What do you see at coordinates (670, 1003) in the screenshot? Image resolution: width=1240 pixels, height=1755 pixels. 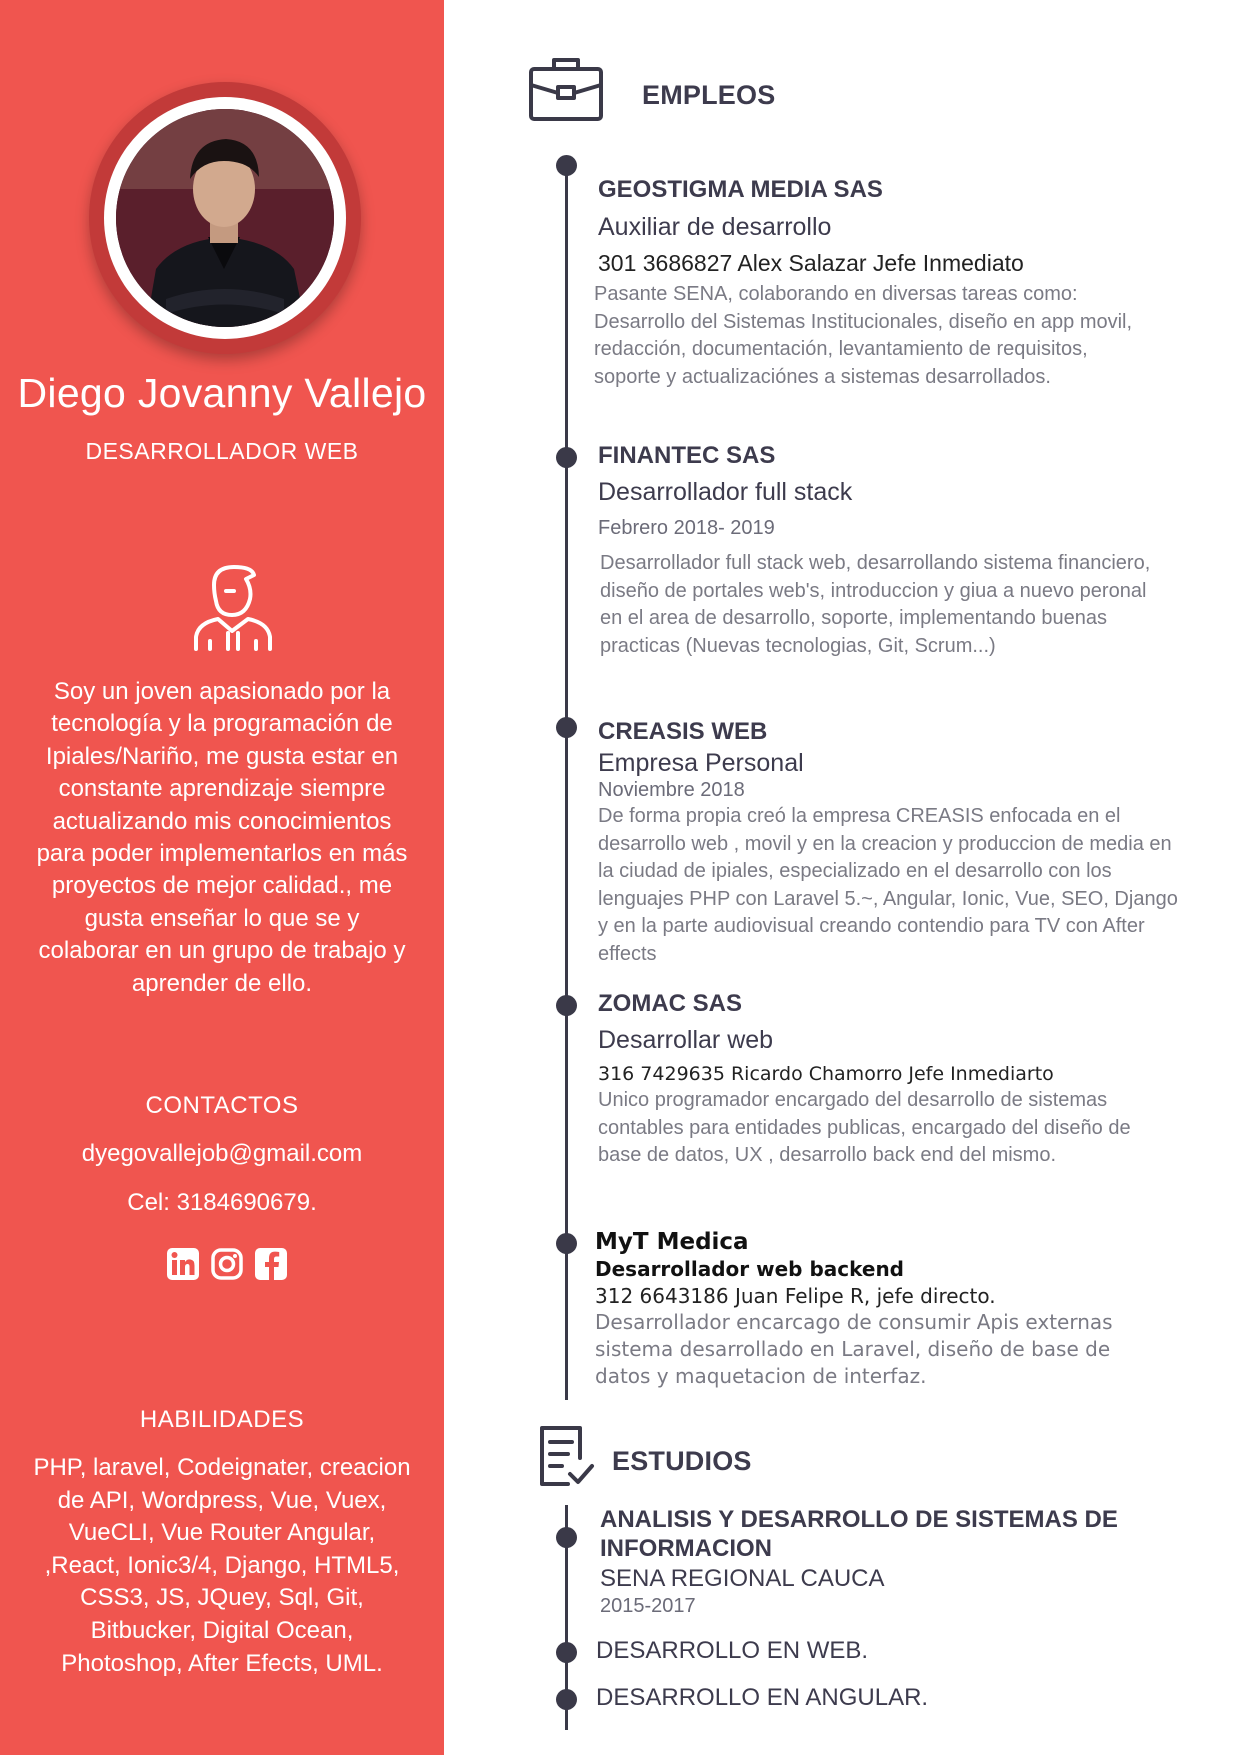 I see `job-company: ZOMAC SAS` at bounding box center [670, 1003].